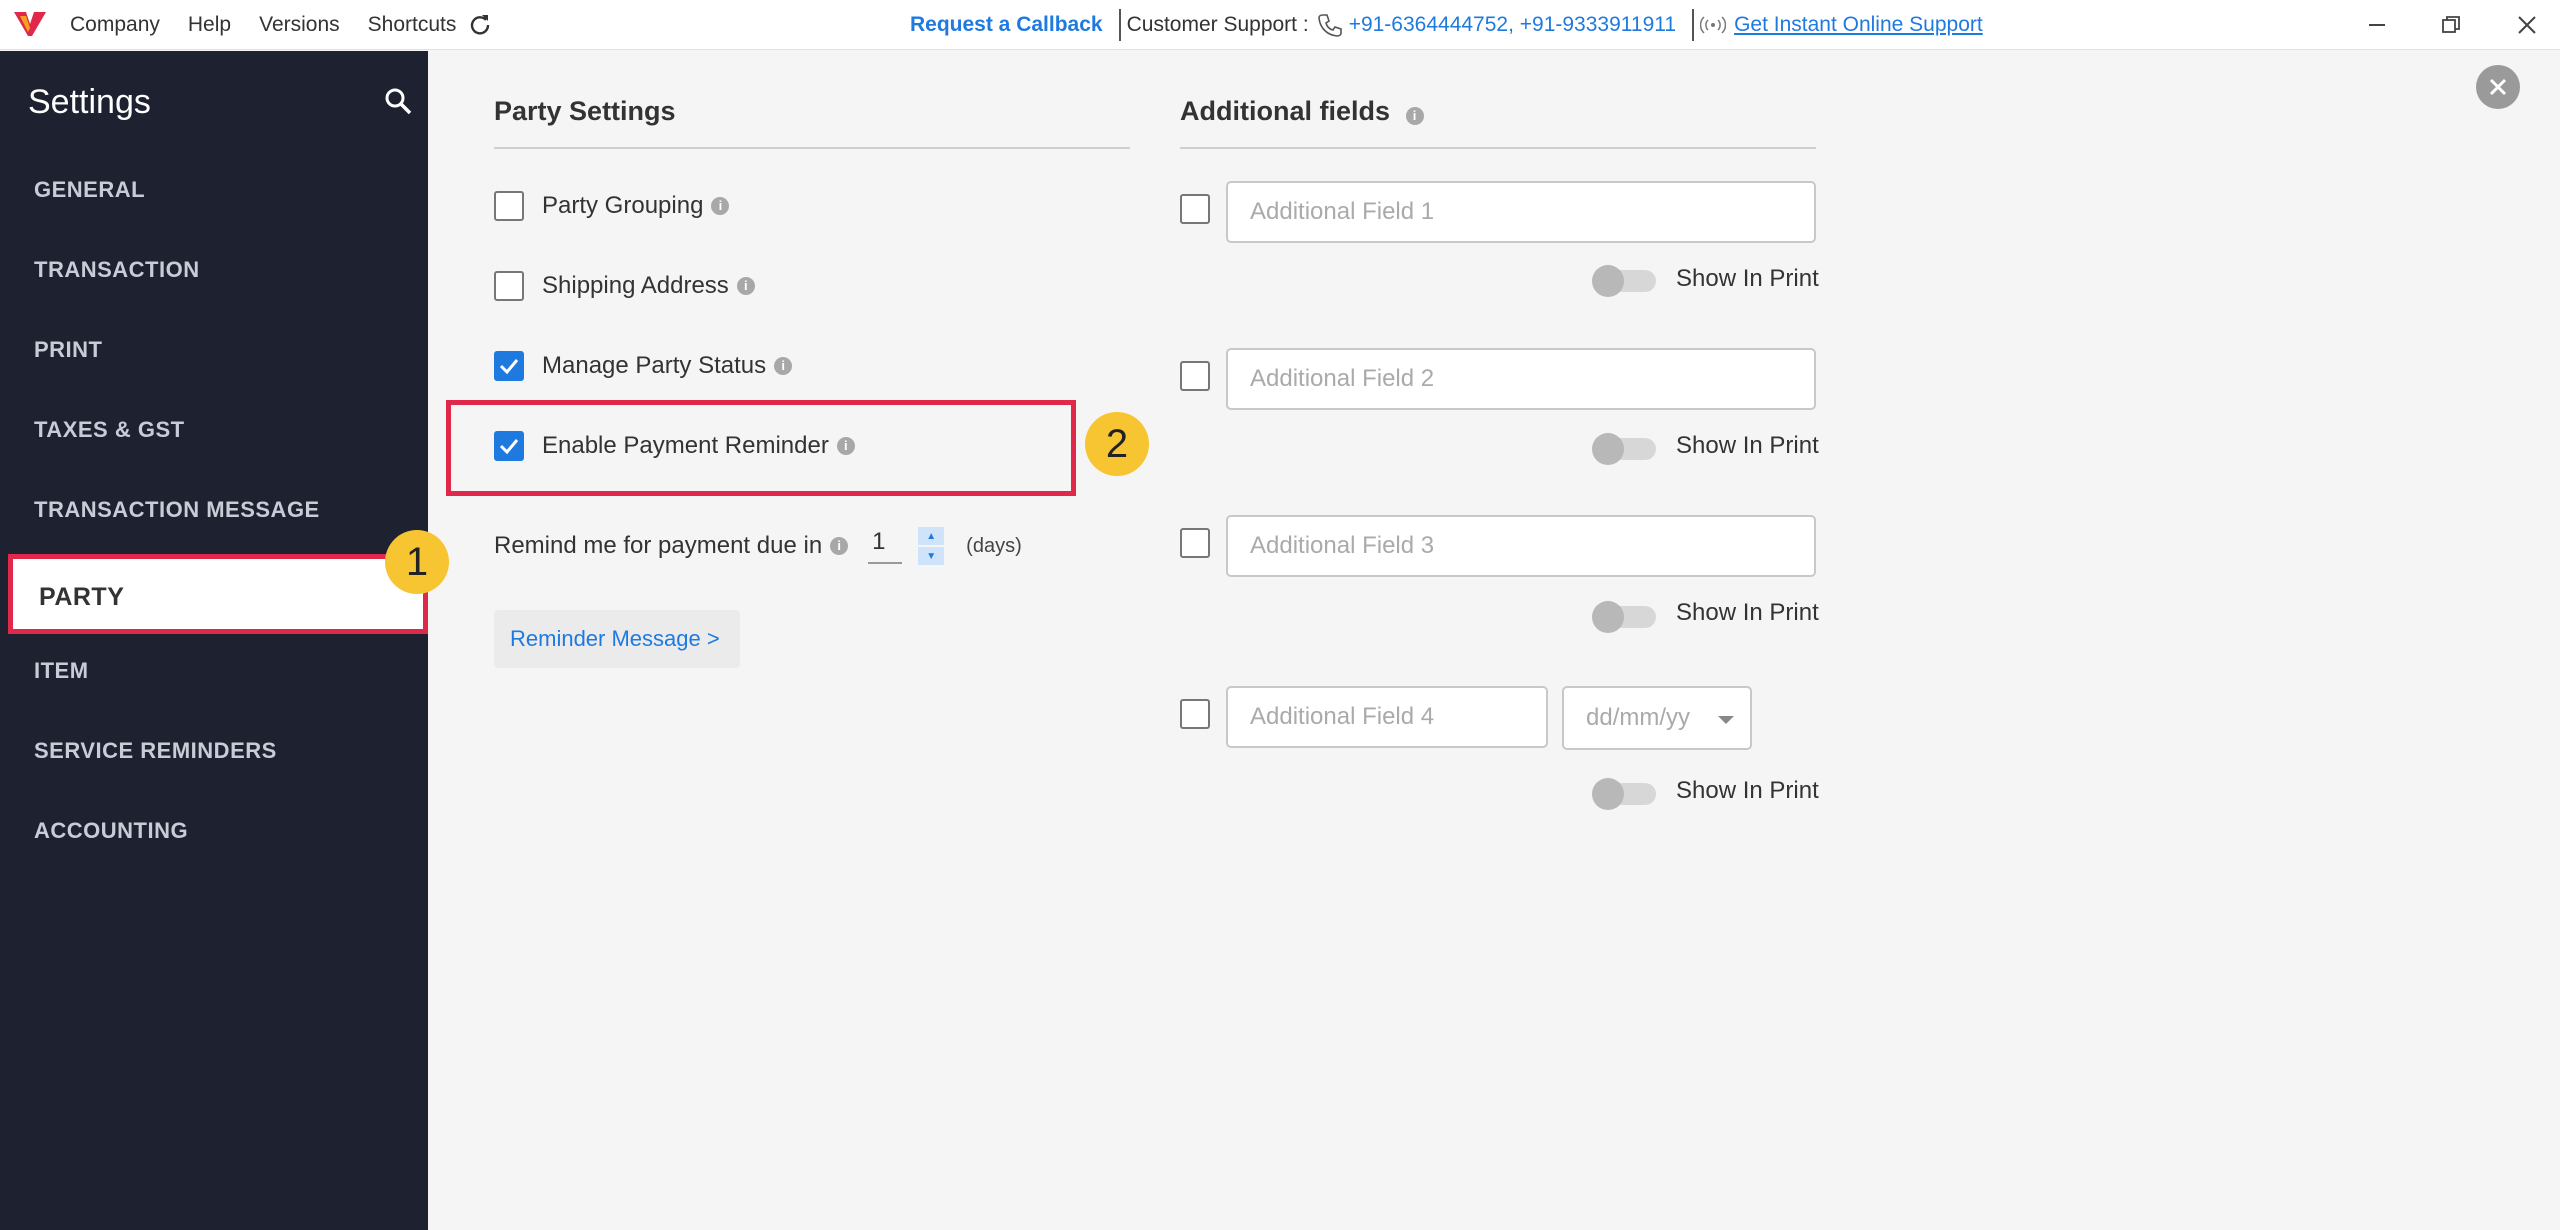 The height and width of the screenshot is (1230, 2560). Describe the element at coordinates (509, 206) in the screenshot. I see `party-grouping-checkbox` at that location.